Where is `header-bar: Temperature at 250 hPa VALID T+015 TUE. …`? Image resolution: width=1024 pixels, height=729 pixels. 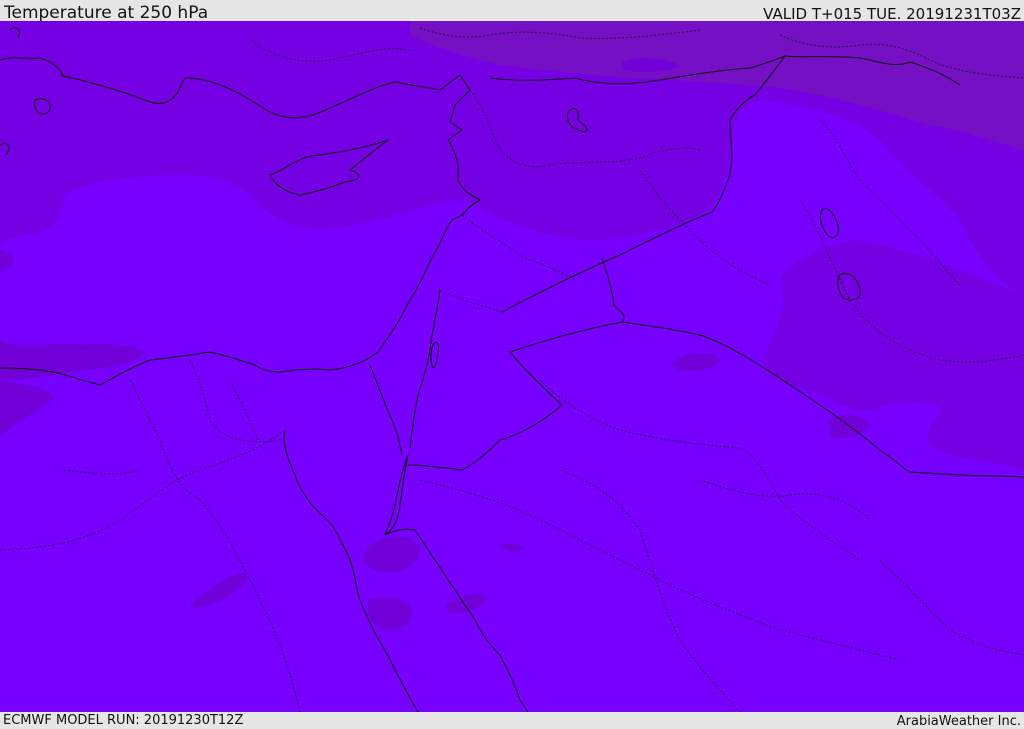
header-bar: Temperature at 250 hPa VALID T+015 TUE. … is located at coordinates (512, 11).